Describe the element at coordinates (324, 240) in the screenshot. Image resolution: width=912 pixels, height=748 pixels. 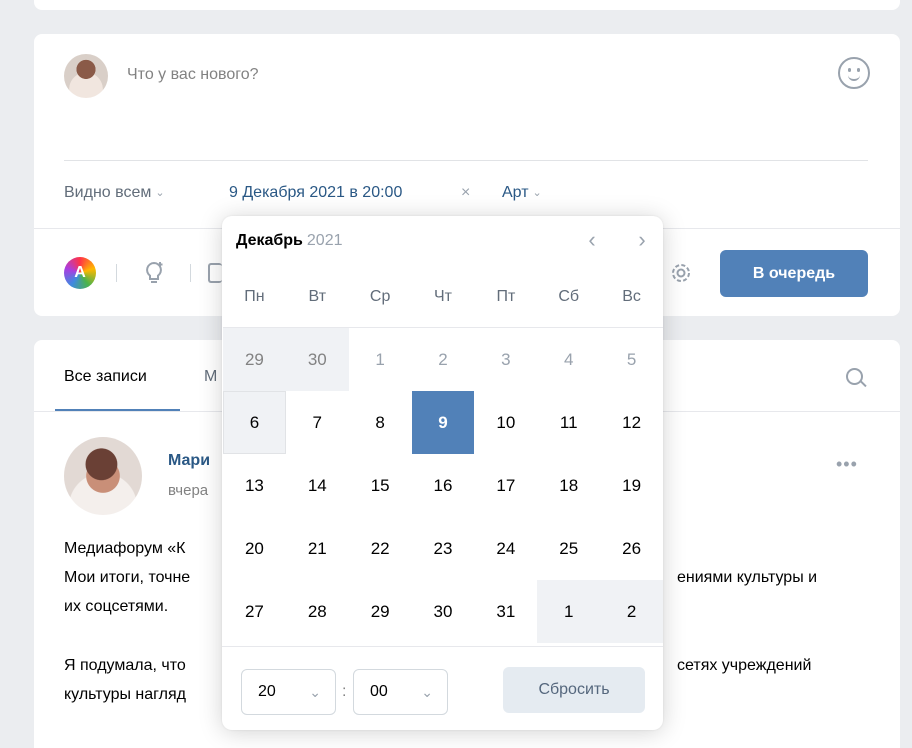
I see `calendar-year: 2021` at that location.